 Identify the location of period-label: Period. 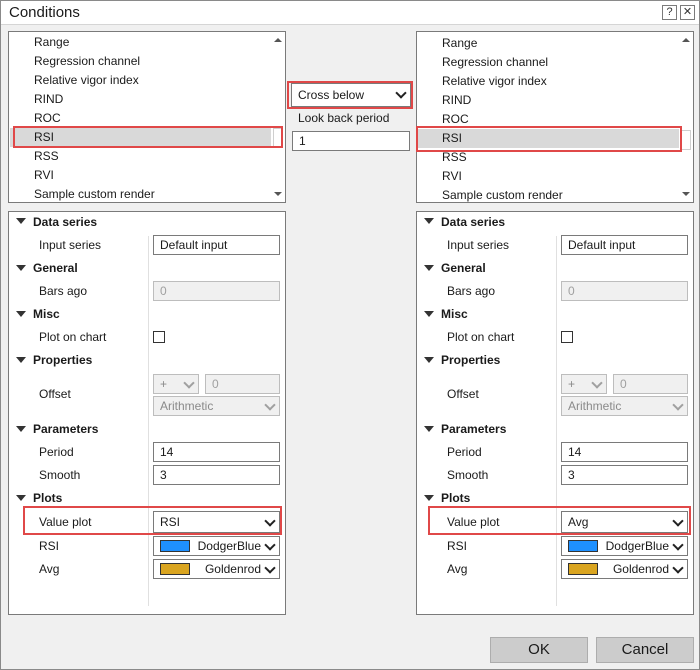
(464, 452).